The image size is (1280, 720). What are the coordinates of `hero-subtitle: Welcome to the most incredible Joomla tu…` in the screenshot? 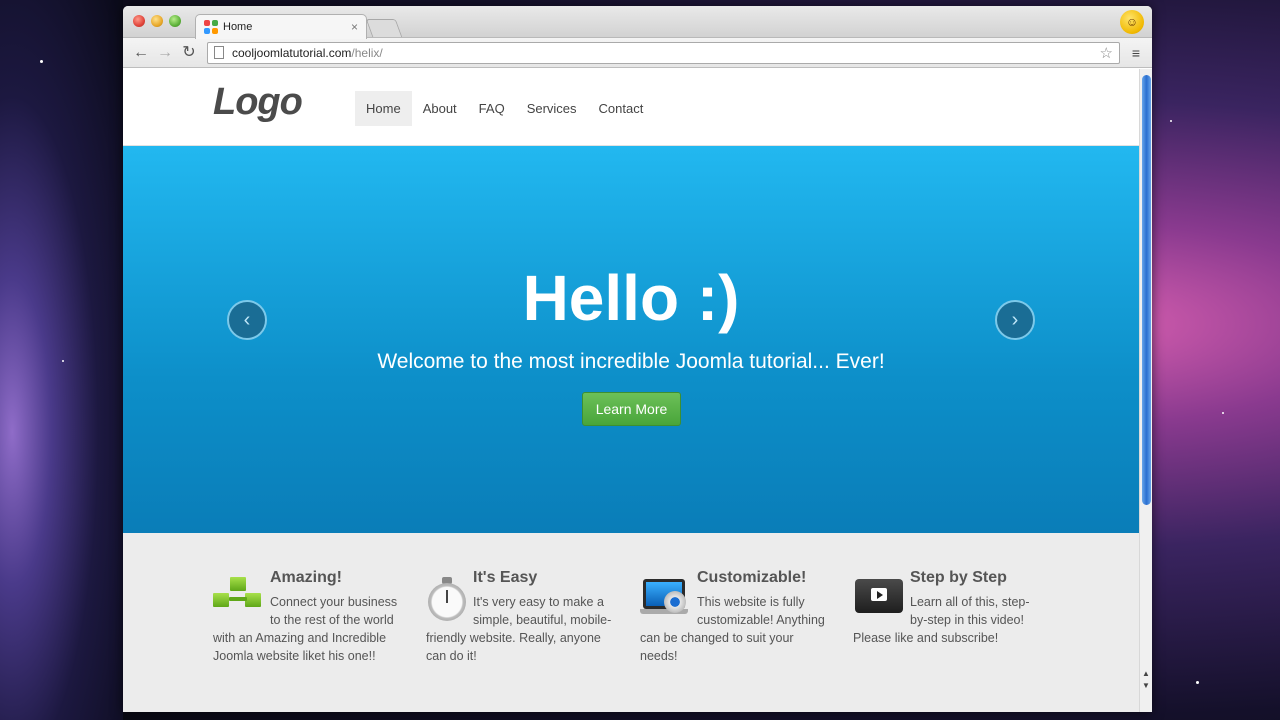 It's located at (631, 361).